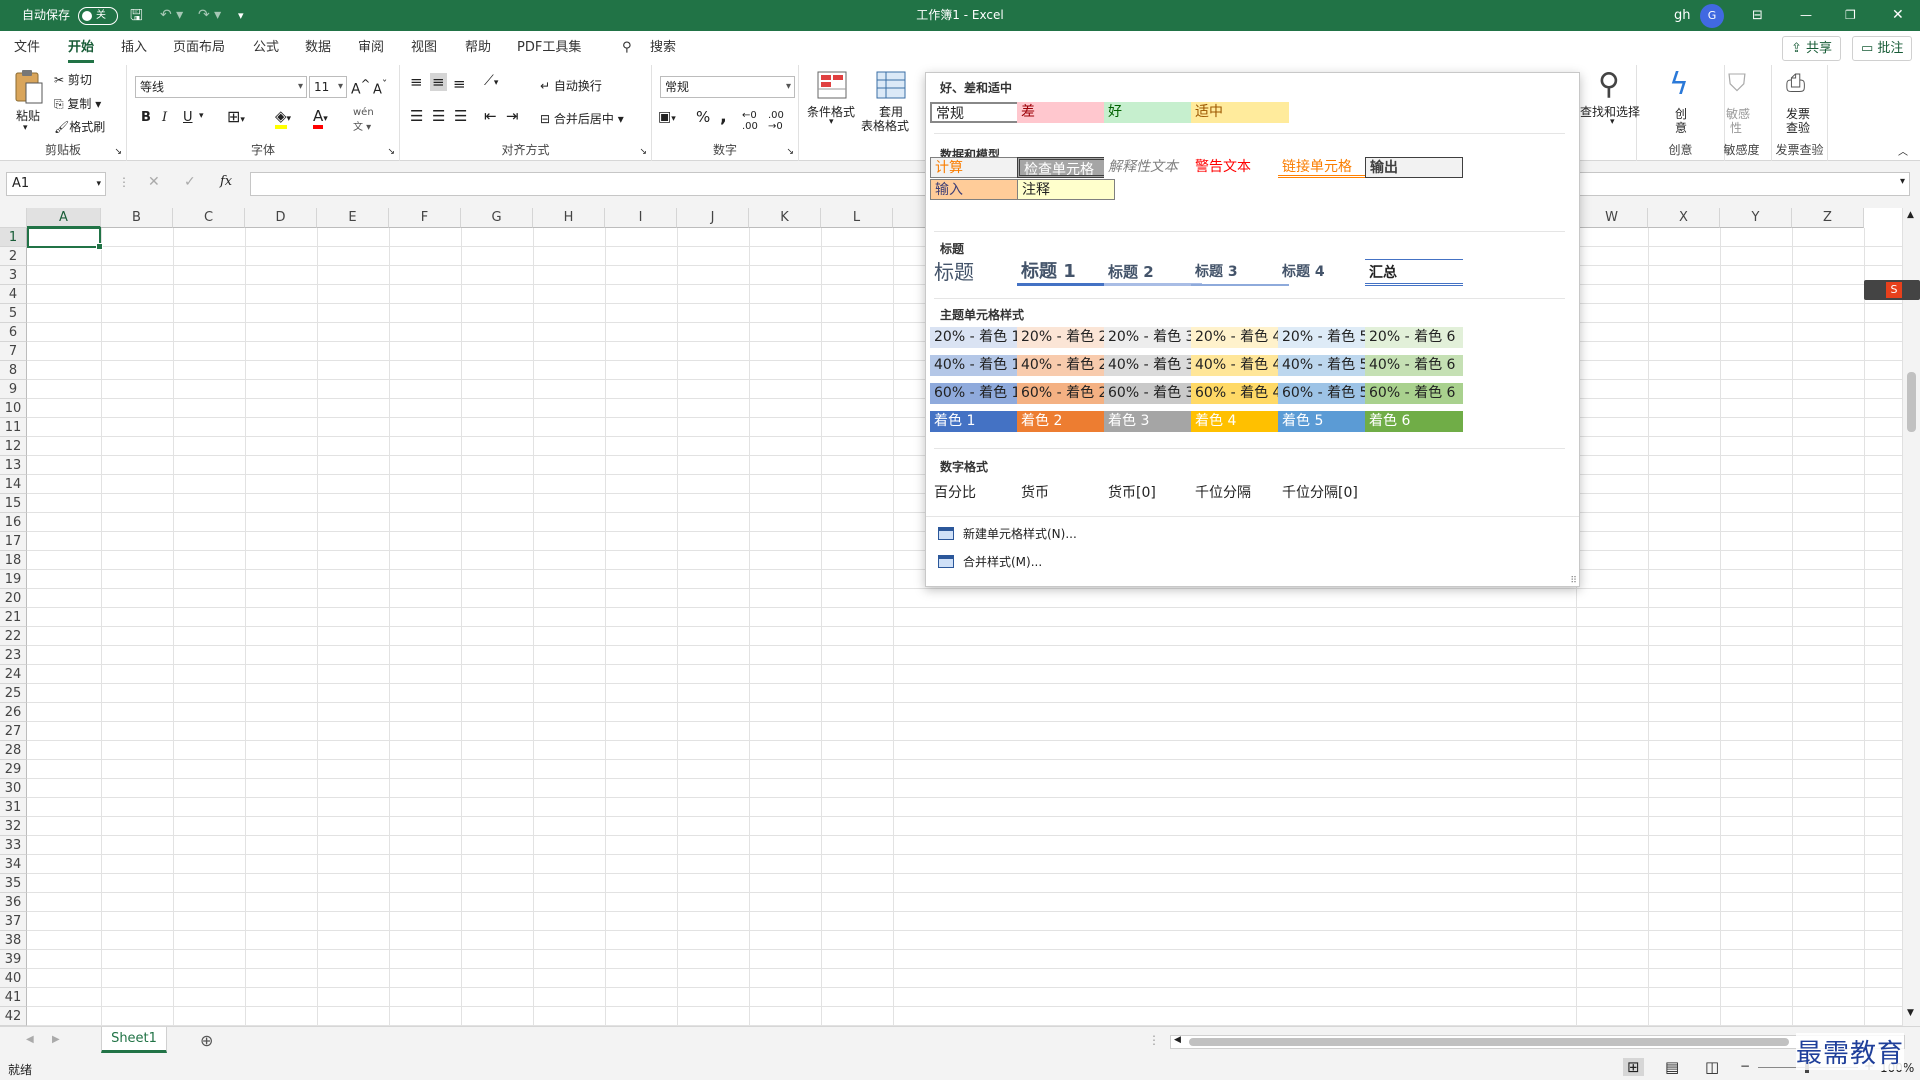 The width and height of the screenshot is (1920, 1080). I want to click on search-box: 搜索, so click(663, 48).